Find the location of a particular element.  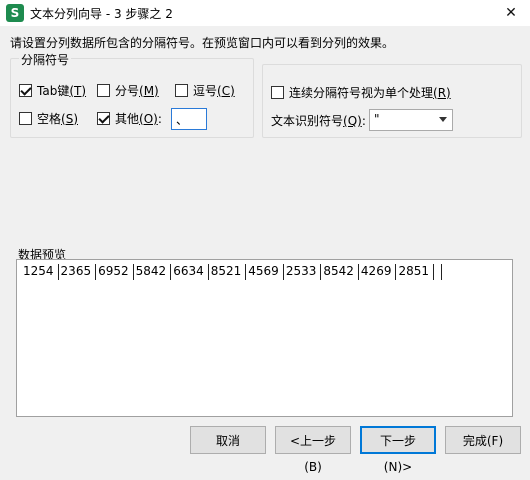

preview-cell: 2365 is located at coordinates (78, 272).